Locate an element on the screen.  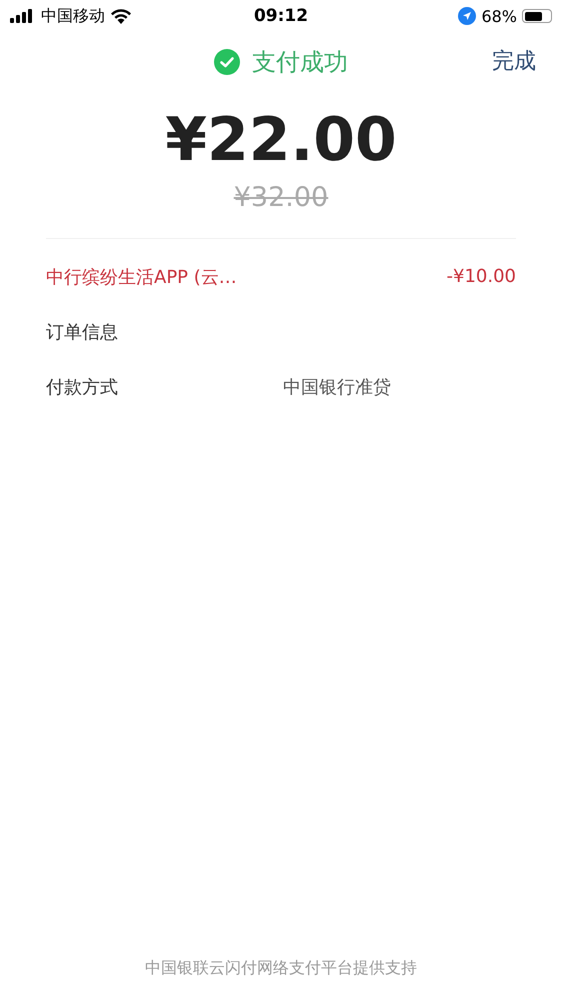
original-price: ¥32.00 is located at coordinates (281, 198).